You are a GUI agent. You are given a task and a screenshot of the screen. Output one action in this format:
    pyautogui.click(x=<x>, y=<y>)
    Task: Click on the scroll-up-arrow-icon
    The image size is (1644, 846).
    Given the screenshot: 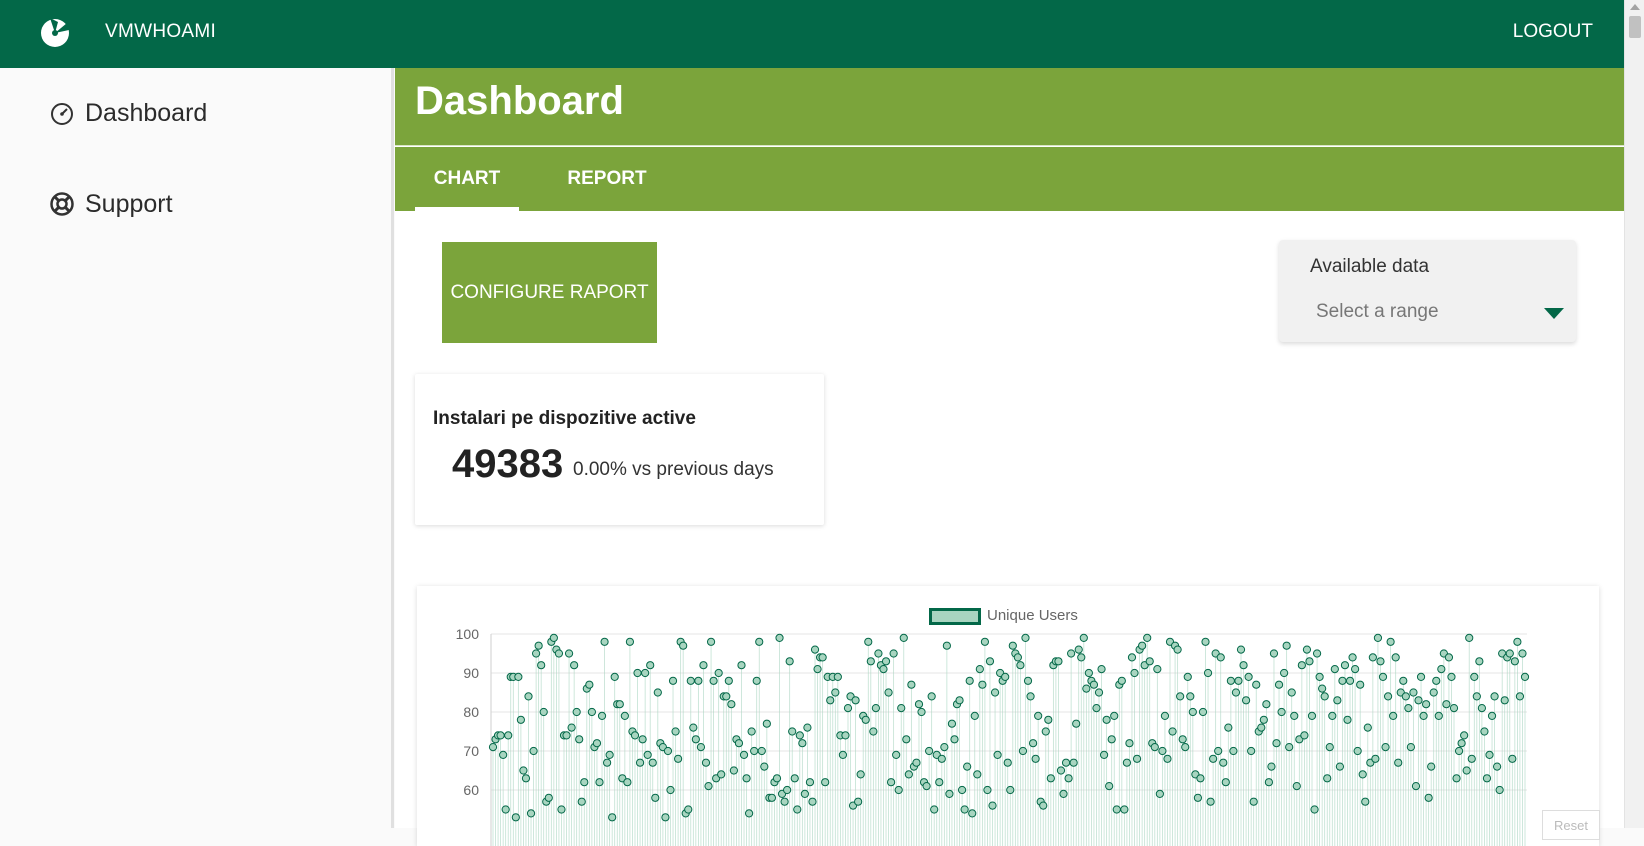 What is the action you would take?
    pyautogui.click(x=1635, y=7)
    